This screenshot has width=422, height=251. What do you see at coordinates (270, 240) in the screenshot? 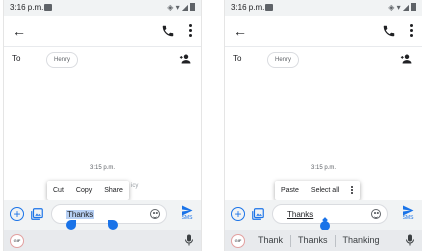
I see `suggestion-item: Thank` at bounding box center [270, 240].